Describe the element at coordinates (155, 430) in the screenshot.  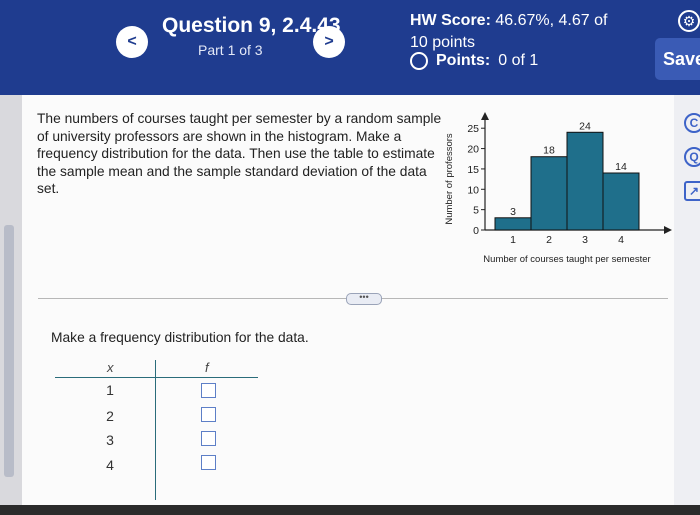
I see `table-column-rule` at that location.